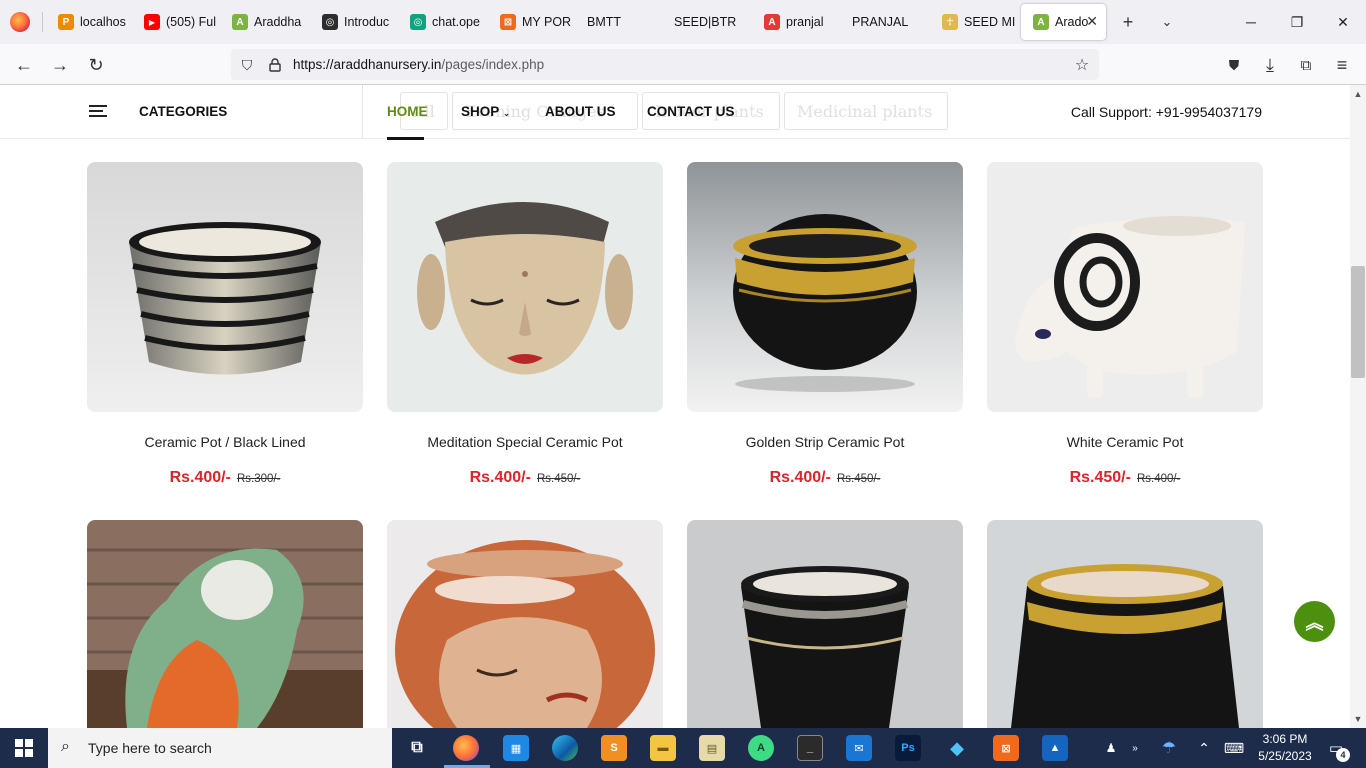 This screenshot has height=768, width=1366. Describe the element at coordinates (825, 287) in the screenshot. I see `product-image-golden-strip-pot` at that location.